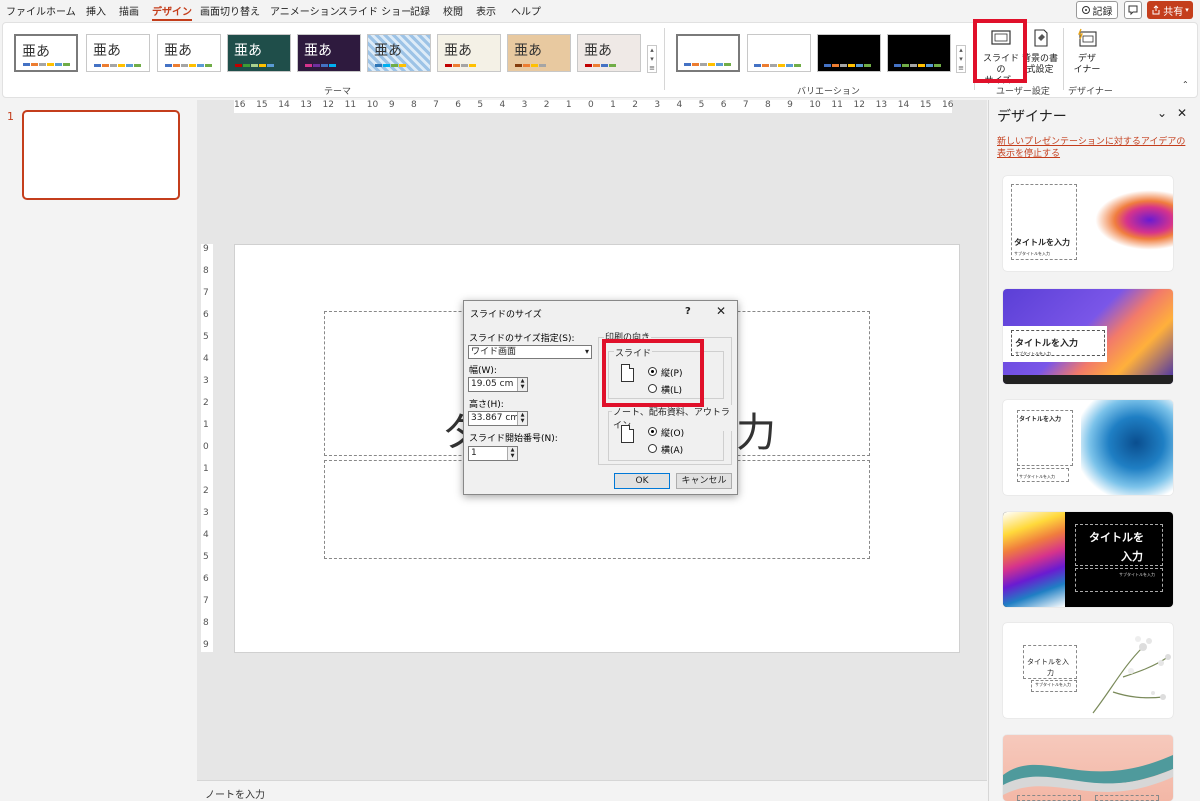 The width and height of the screenshot is (1200, 801). Describe the element at coordinates (642, 481) in the screenshot. I see `ok-button: OK` at that location.